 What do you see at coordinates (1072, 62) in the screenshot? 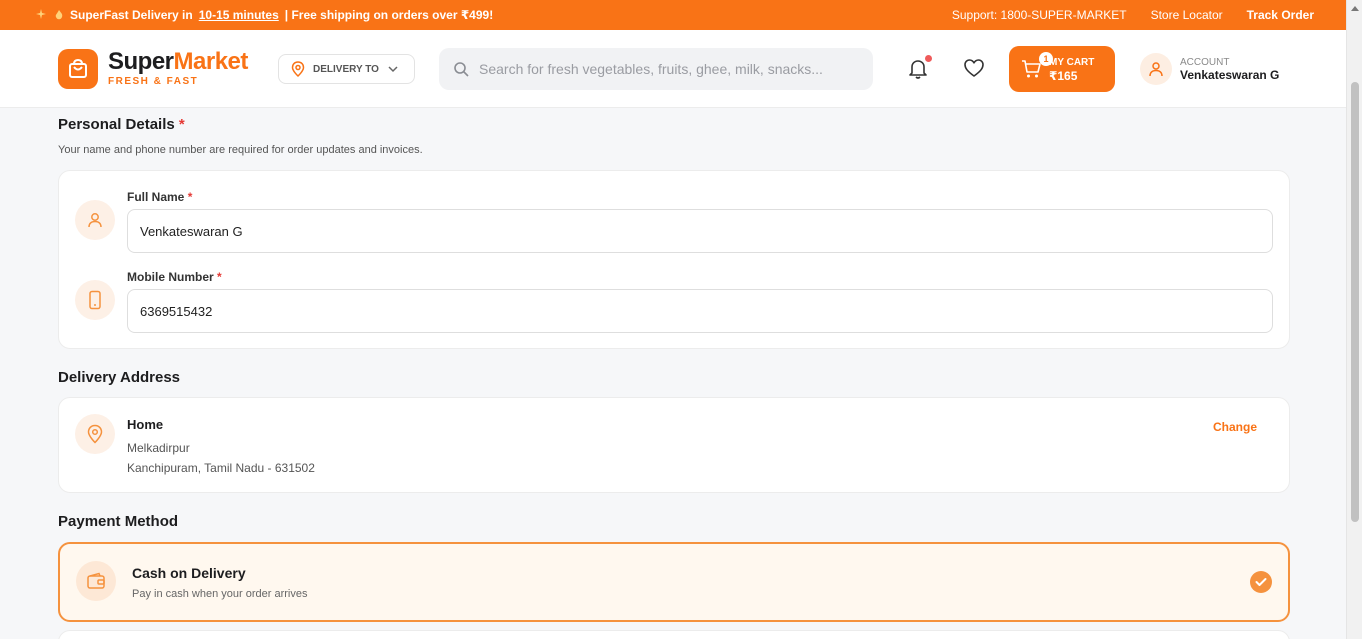
I see `cart-label: MY CART` at bounding box center [1072, 62].